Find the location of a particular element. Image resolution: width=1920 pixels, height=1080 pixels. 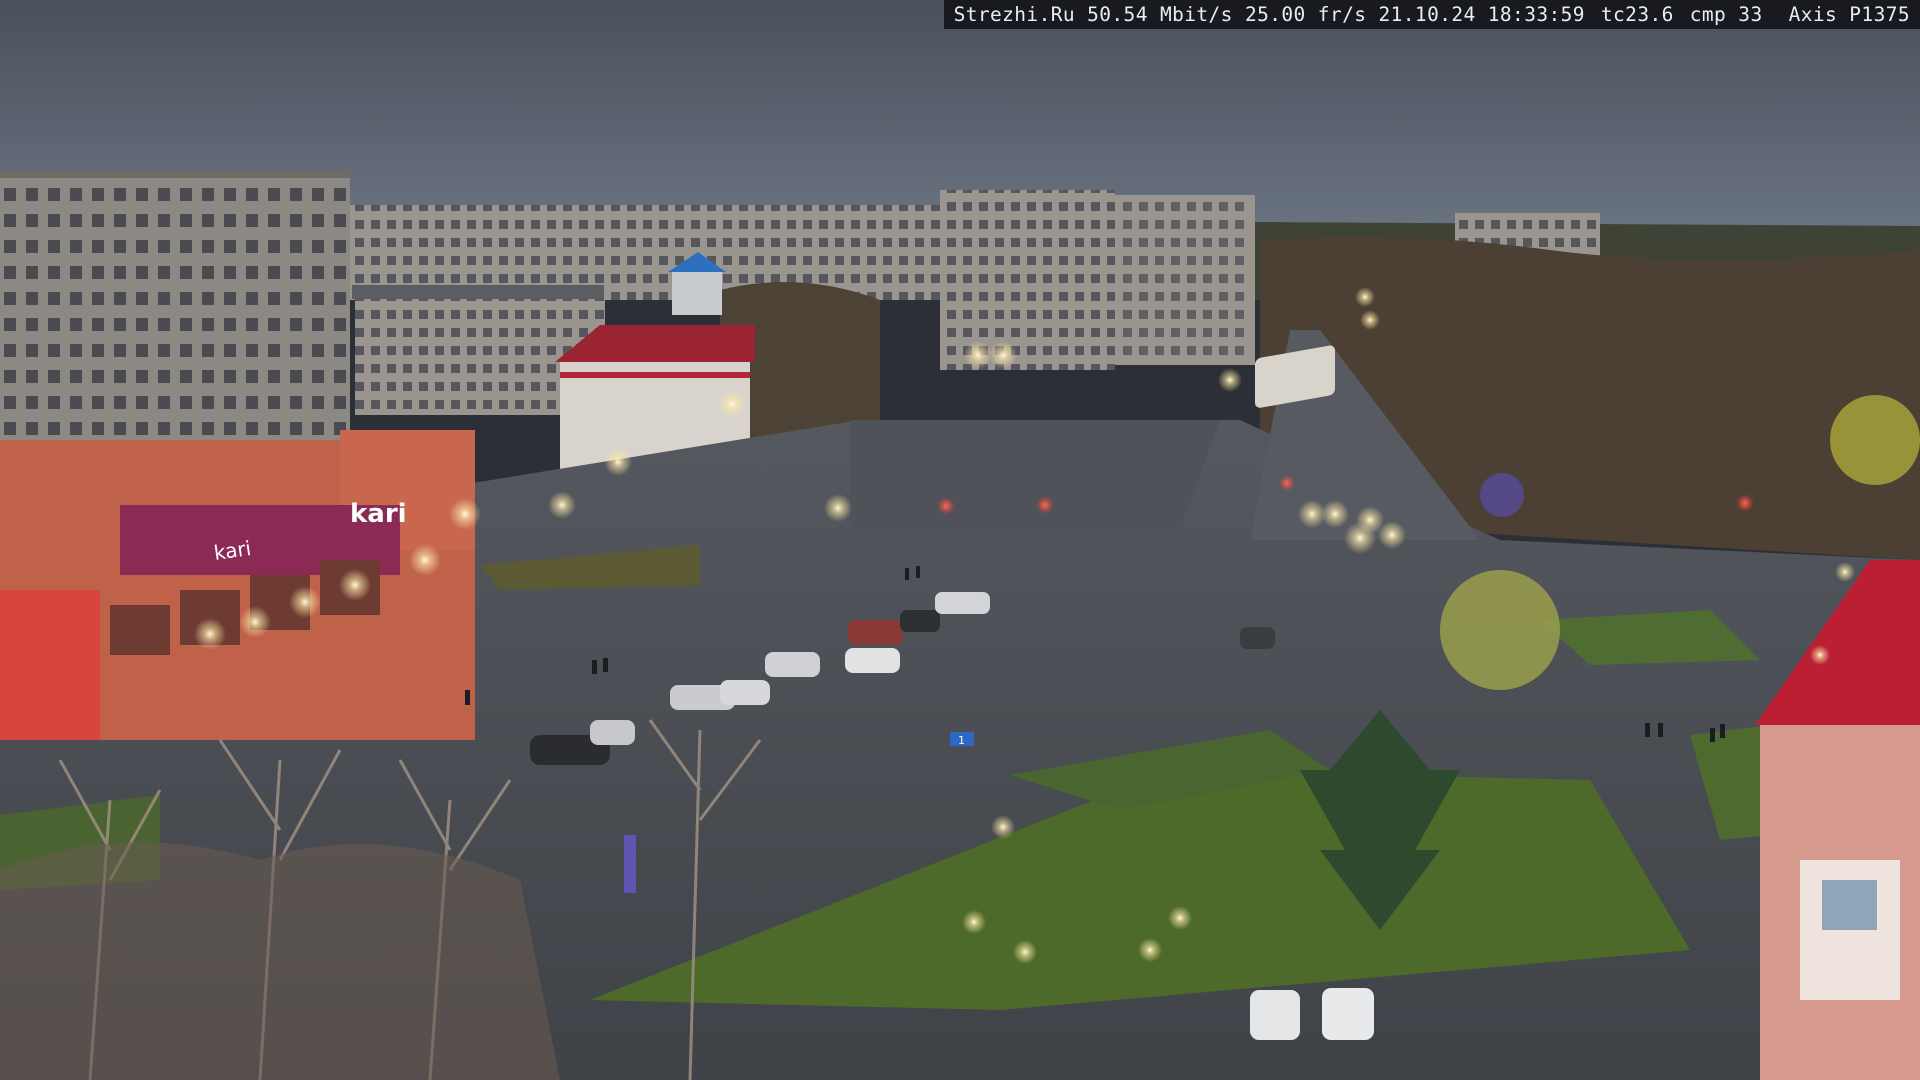

store-logo: kari is located at coordinates (378, 514).